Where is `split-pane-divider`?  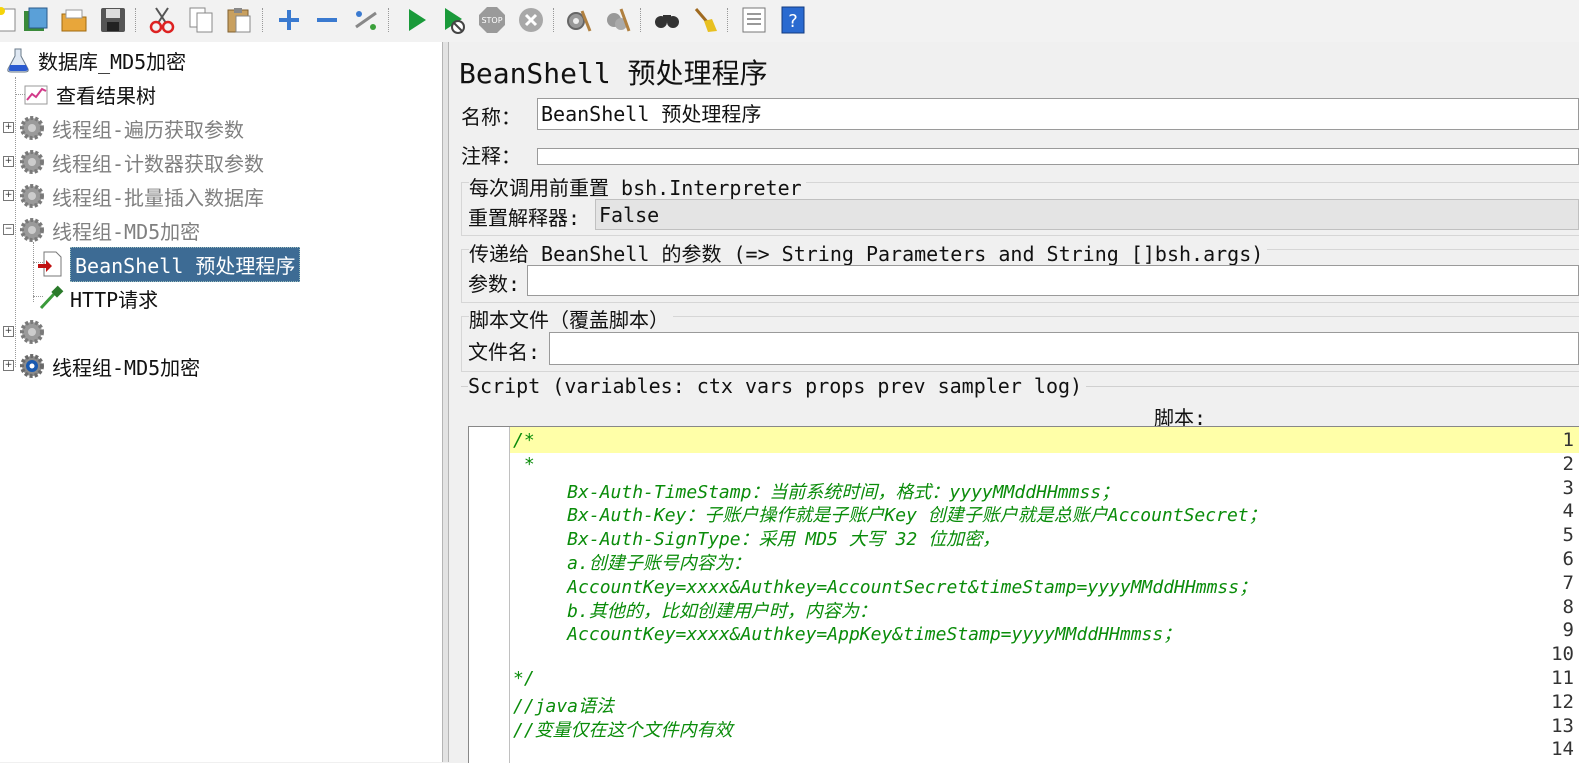
split-pane-divider is located at coordinates (445, 402).